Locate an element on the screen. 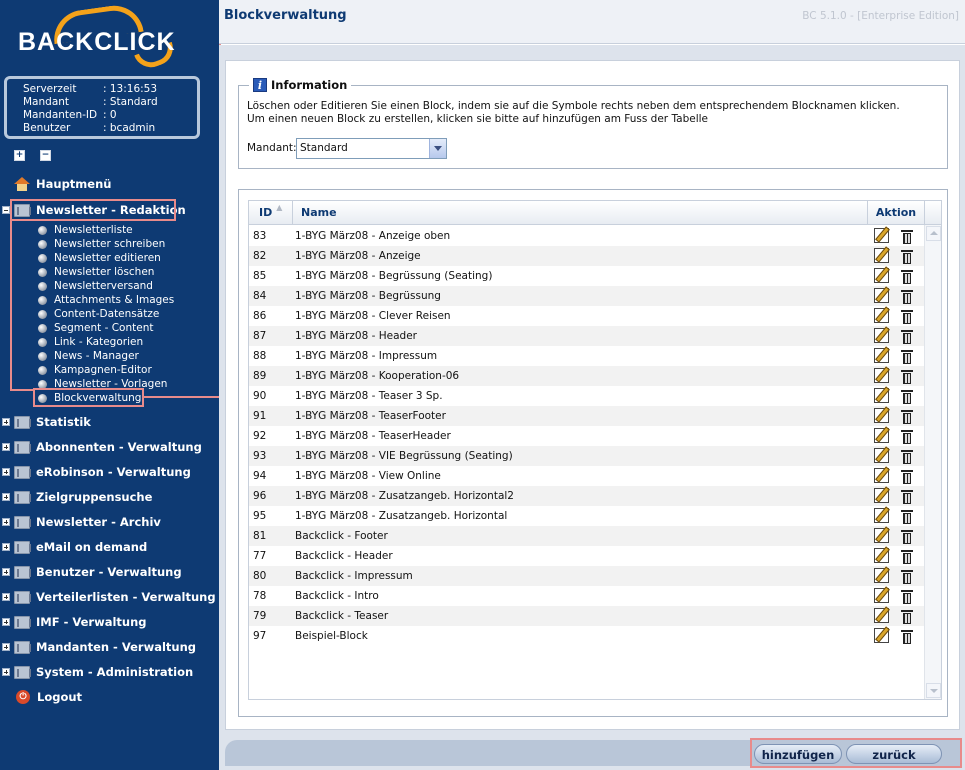  chevron-down-icon is located at coordinates (437, 148).